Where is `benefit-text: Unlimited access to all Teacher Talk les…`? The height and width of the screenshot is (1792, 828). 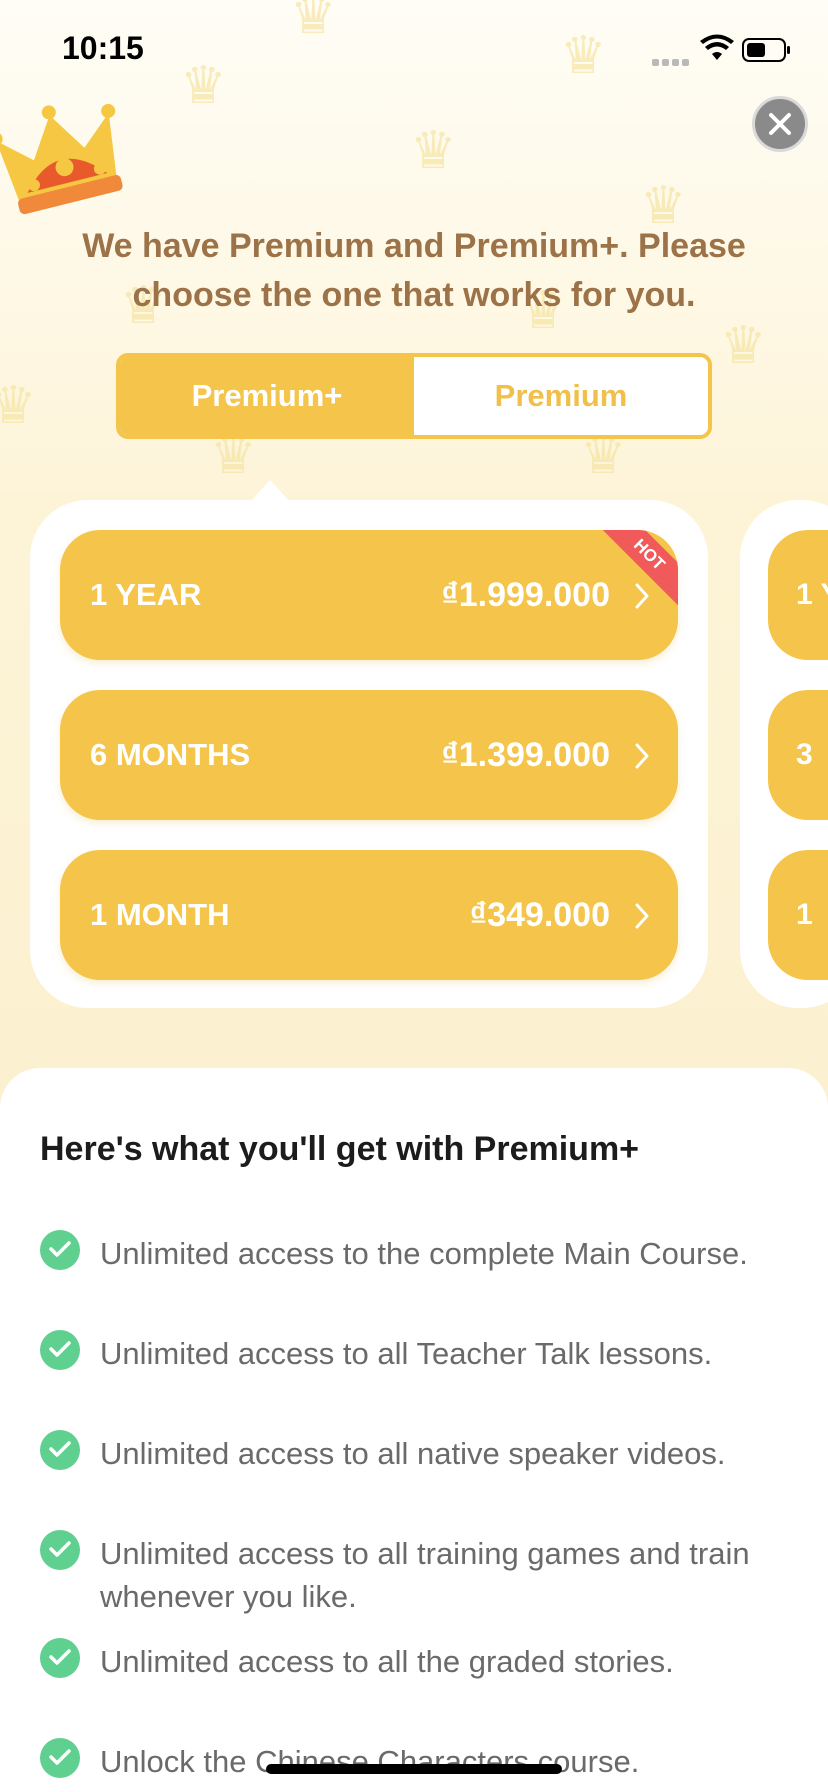
benefit-text: Unlimited access to all Teacher Talk les… is located at coordinates (406, 1353).